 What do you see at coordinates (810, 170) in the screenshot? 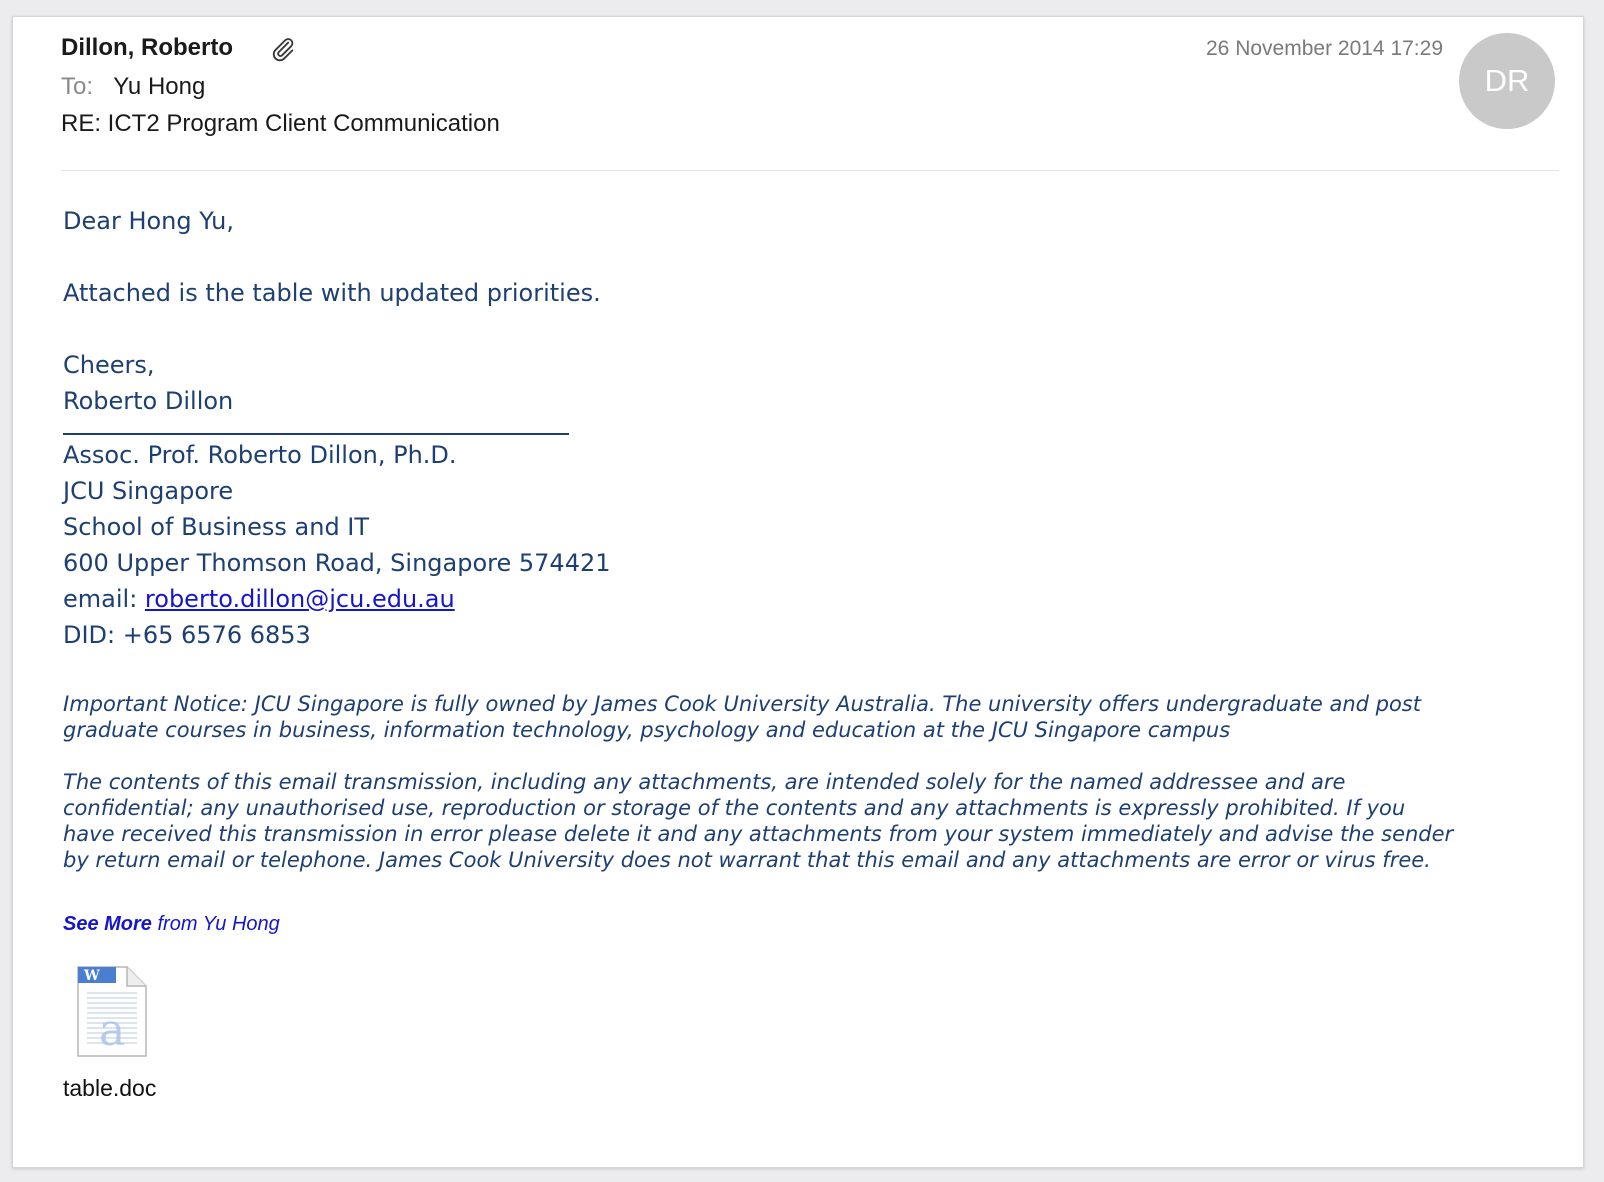
I see `header-divider` at bounding box center [810, 170].